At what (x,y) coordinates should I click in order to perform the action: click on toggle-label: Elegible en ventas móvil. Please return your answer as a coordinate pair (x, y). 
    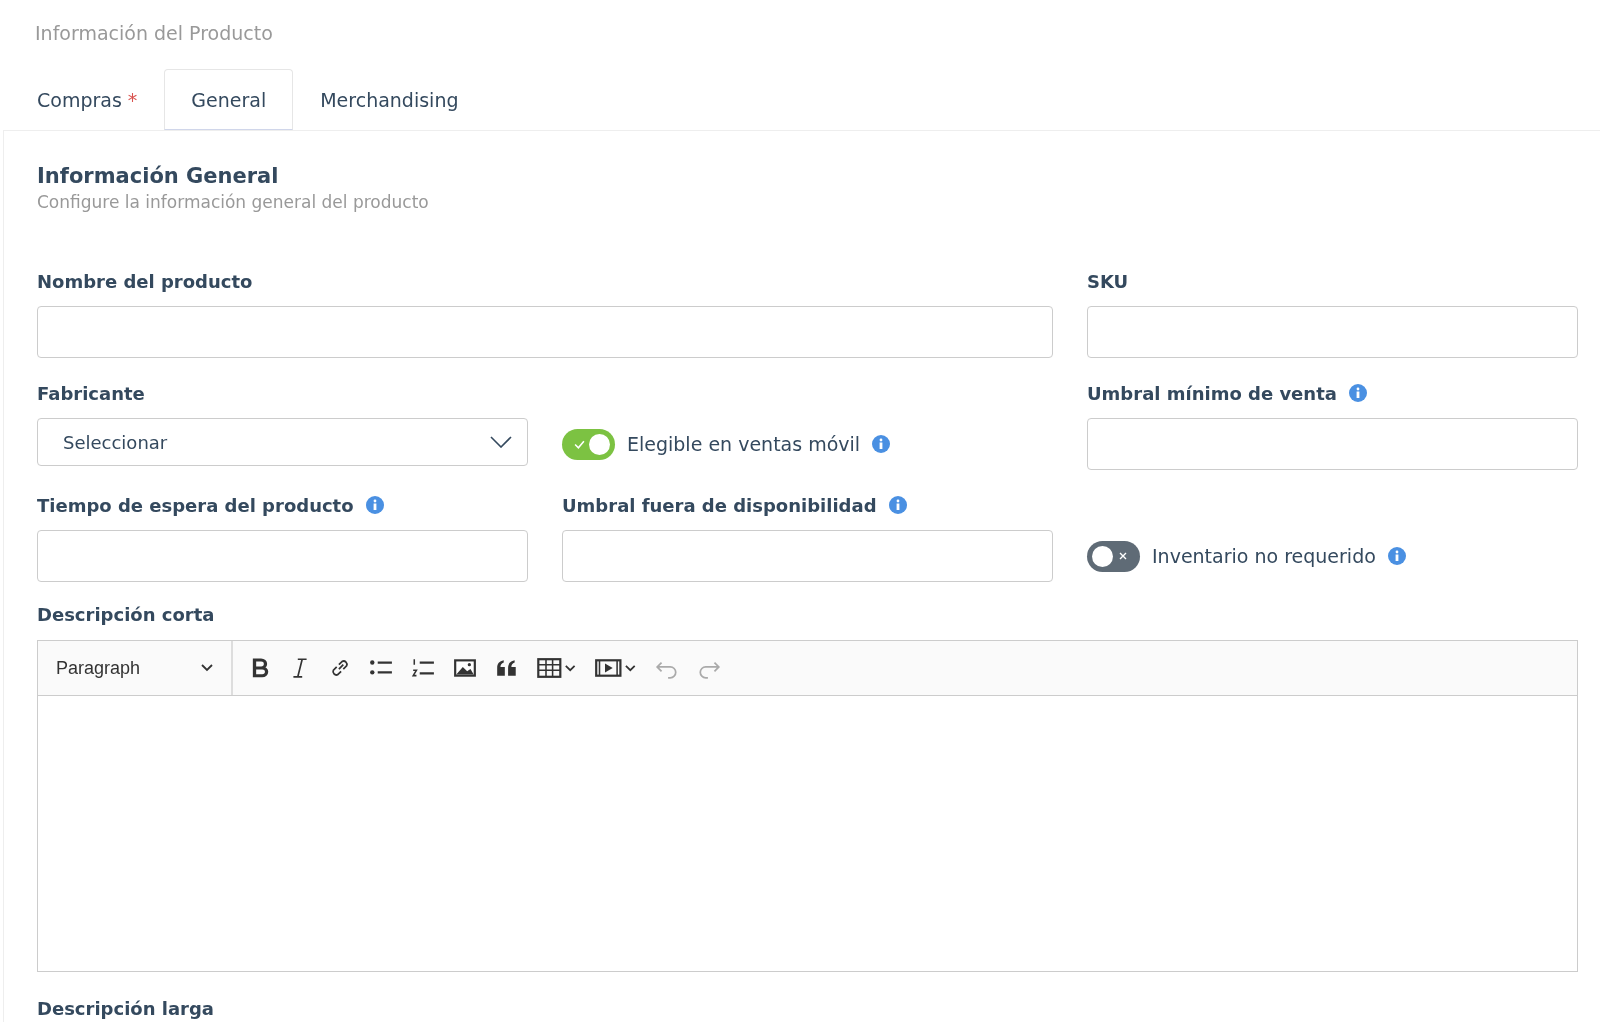
    Looking at the image, I should click on (744, 444).